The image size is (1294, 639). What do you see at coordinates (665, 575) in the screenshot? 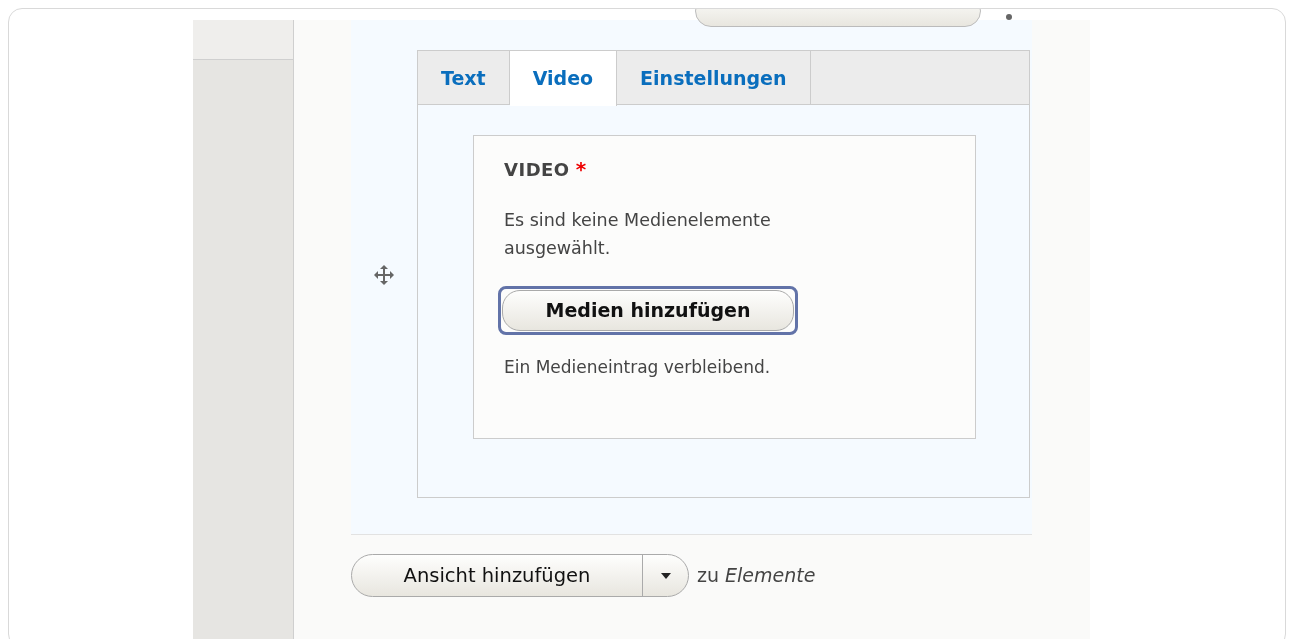
I see `caret-icon` at bounding box center [665, 575].